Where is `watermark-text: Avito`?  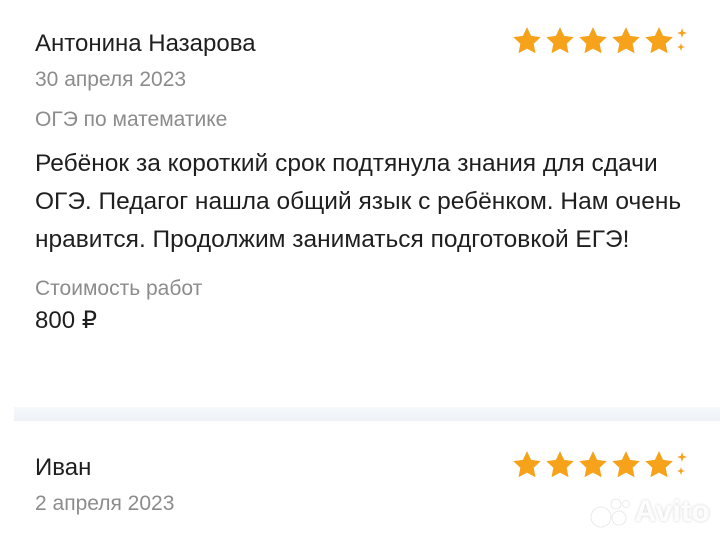 watermark-text: Avito is located at coordinates (672, 511).